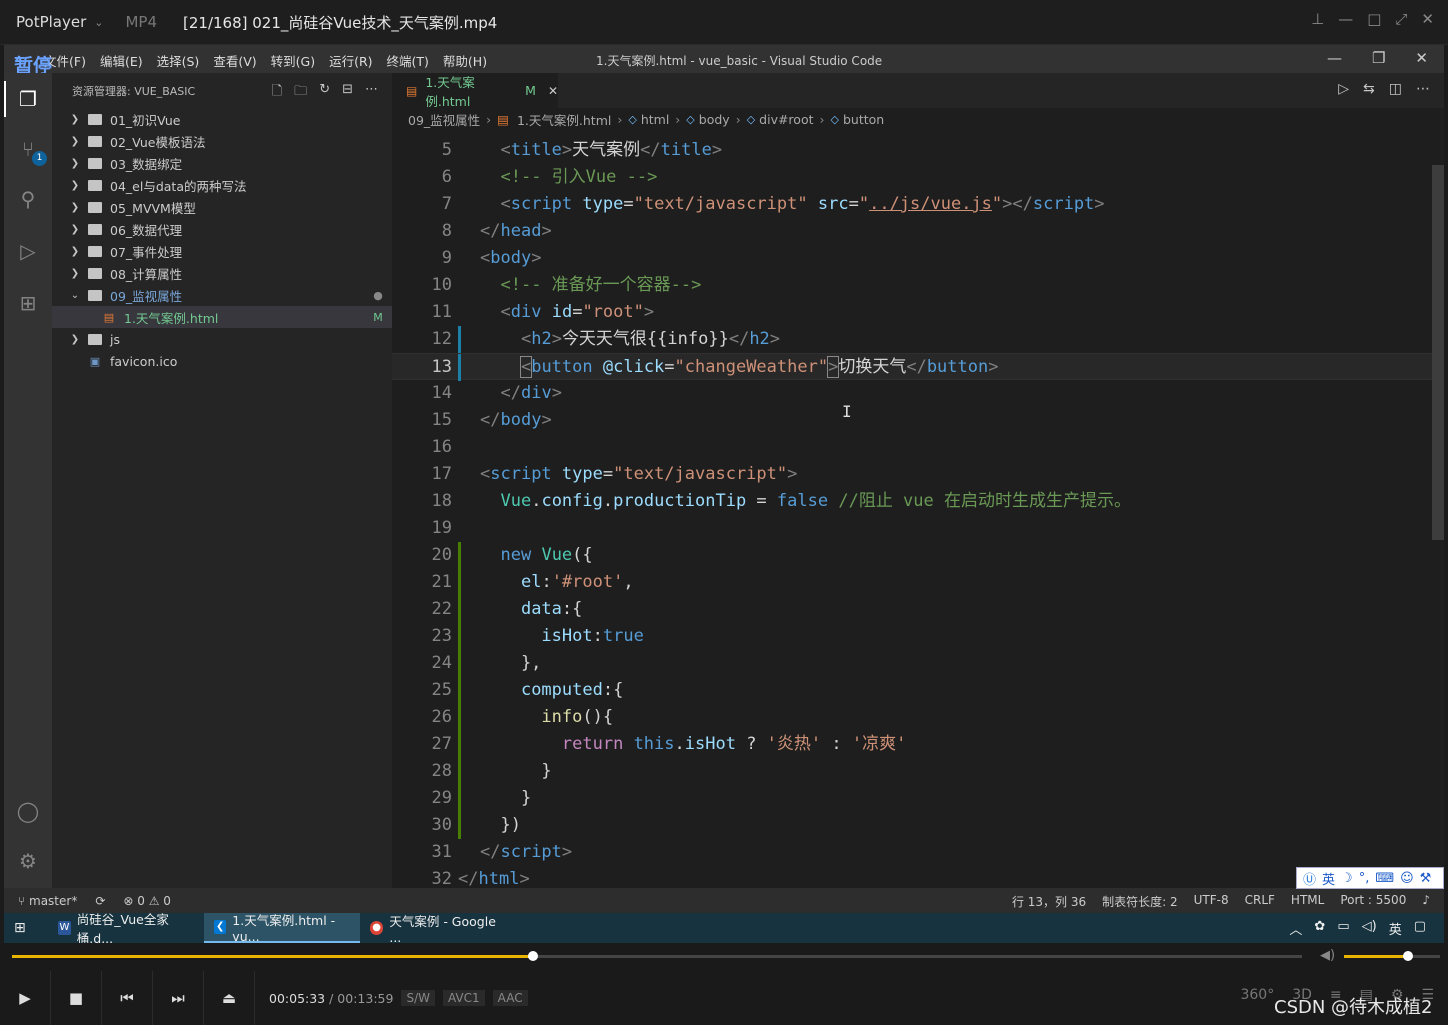 This screenshot has height=1025, width=1448. I want to click on vr-360-button: 360°, so click(1257, 995).